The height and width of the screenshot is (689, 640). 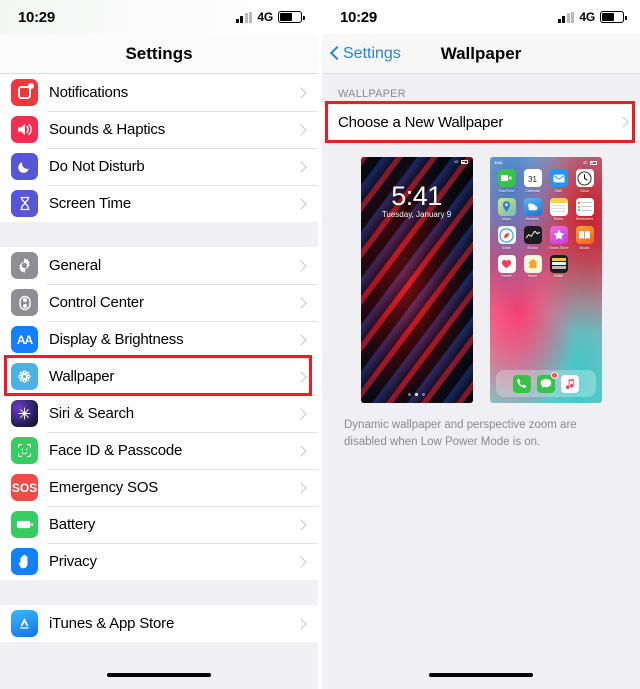 What do you see at coordinates (24, 339) in the screenshot?
I see `display-icon: AA` at bounding box center [24, 339].